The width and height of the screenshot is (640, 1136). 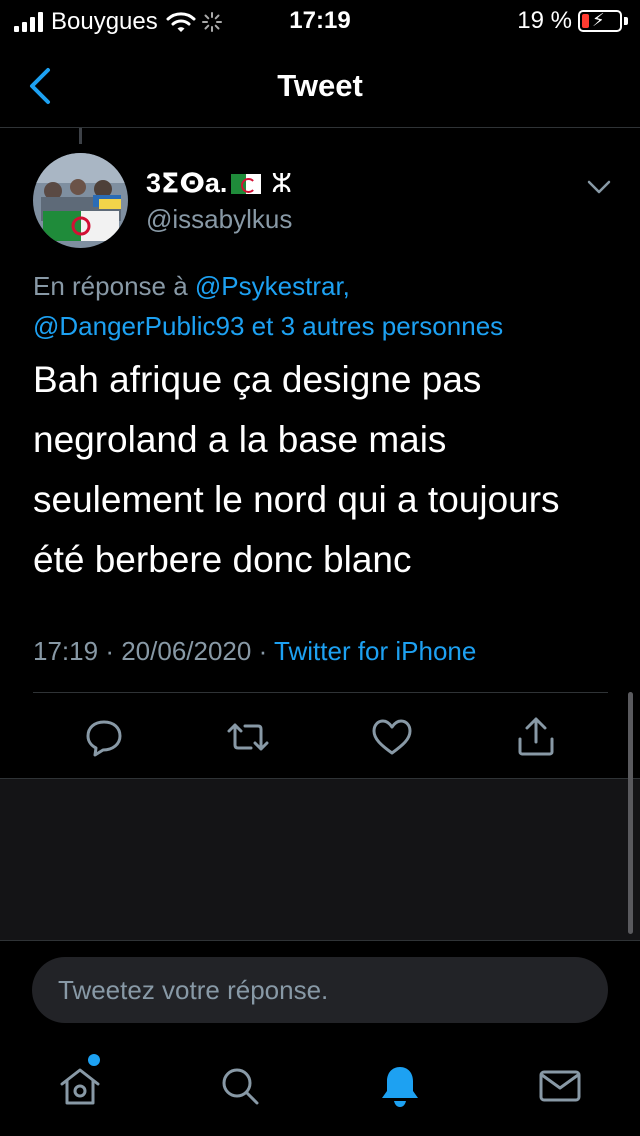 I want to click on amazigh-symbol: ⵣ, so click(x=281, y=183).